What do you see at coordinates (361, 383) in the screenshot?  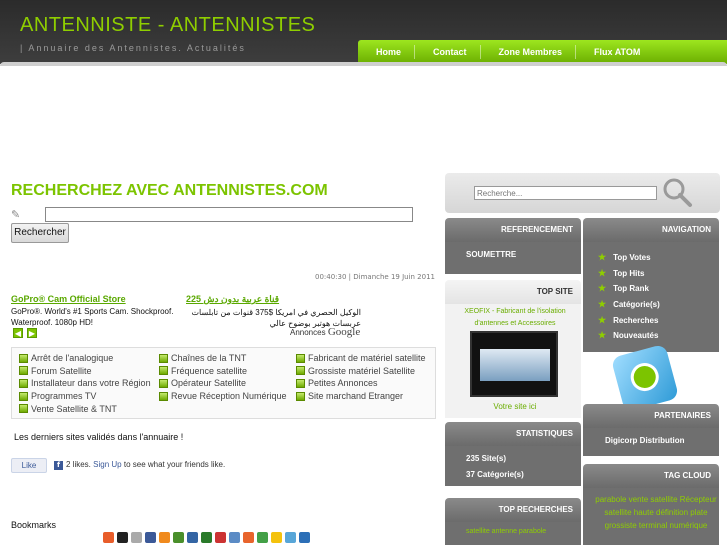 I see `category-item: Petites Annonces` at bounding box center [361, 383].